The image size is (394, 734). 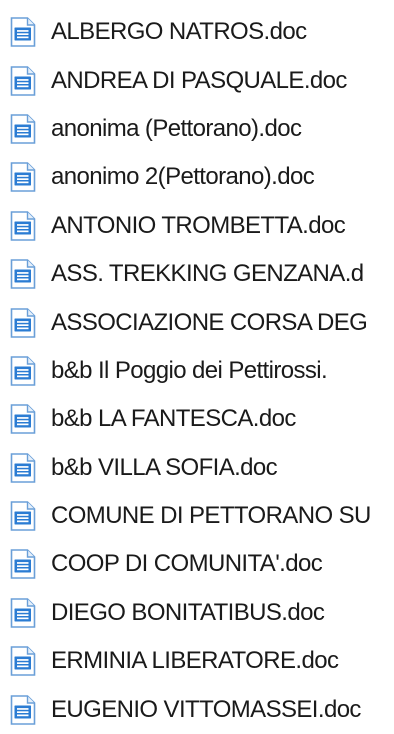 I want to click on file-item: DIEGO BONITATIBUS.doc, so click(x=197, y=613).